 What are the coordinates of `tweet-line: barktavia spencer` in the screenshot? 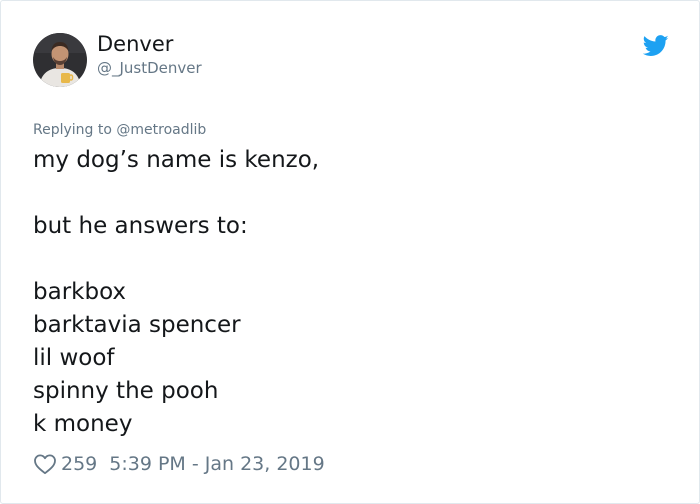 It's located at (137, 325).